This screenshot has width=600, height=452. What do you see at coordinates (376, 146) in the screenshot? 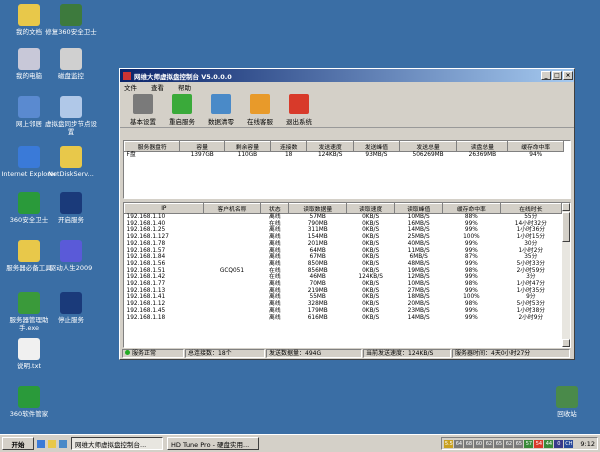
I see `column-header: 发送峰值` at bounding box center [376, 146].